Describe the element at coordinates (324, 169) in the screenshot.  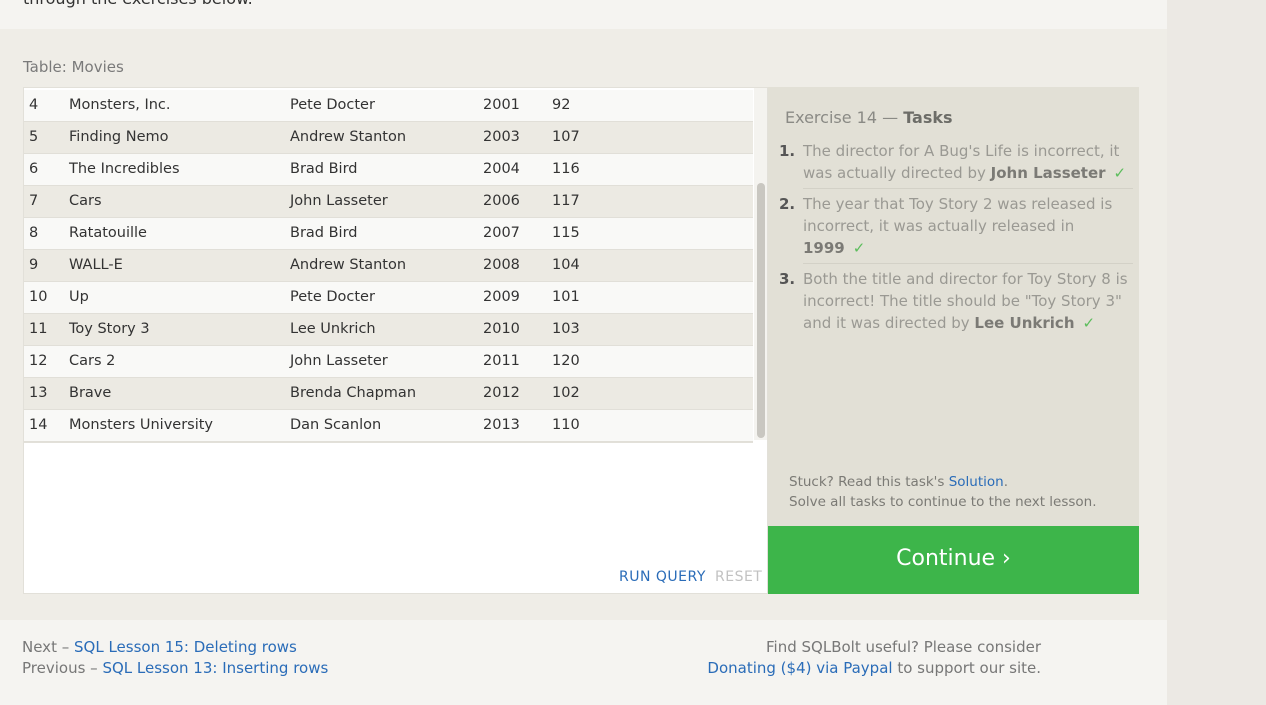
I see `cell-director: Brad Bird` at that location.